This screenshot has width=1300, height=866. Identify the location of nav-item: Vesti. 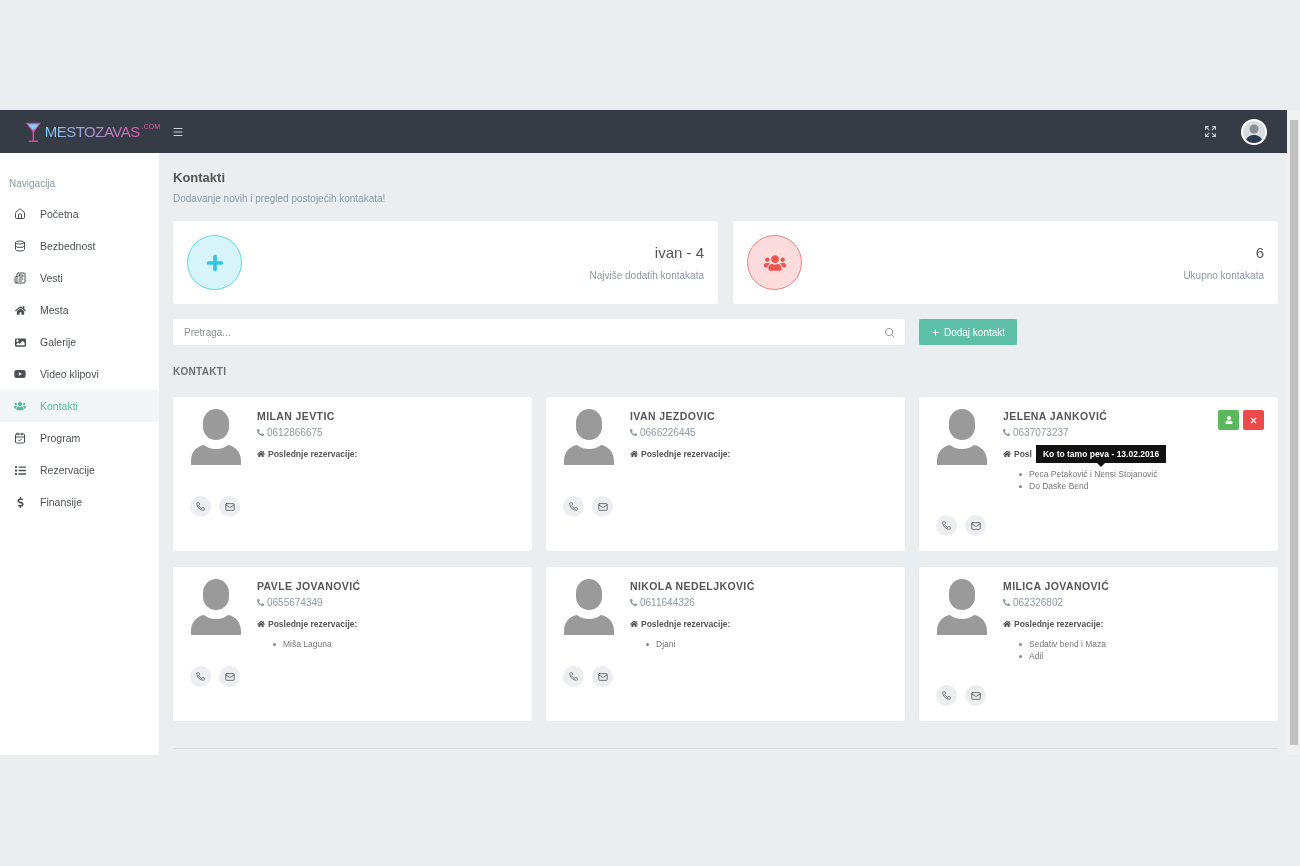
(79, 278).